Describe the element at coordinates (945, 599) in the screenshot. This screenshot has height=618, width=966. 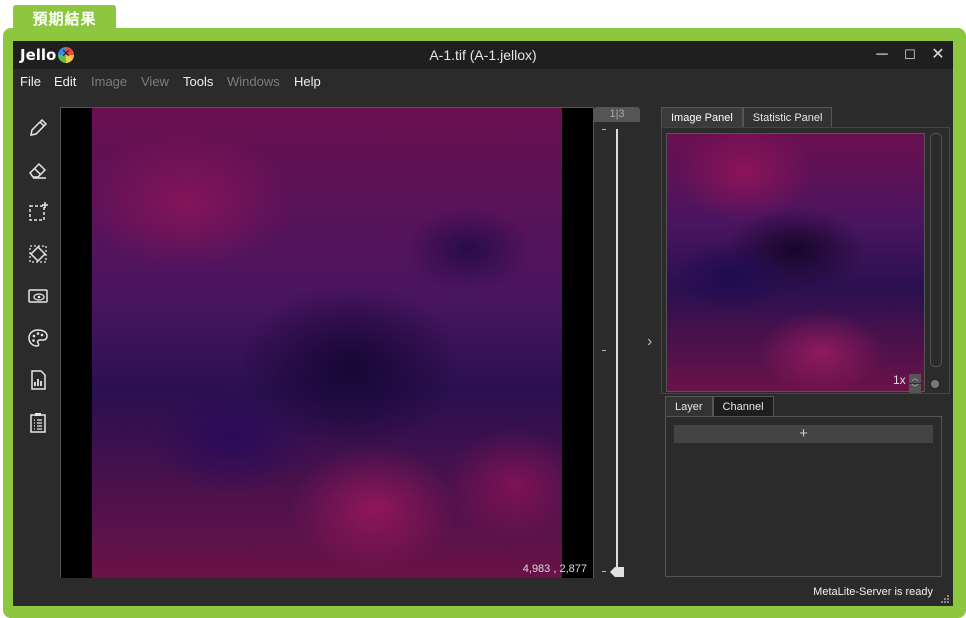
I see `resize-grip-icon` at that location.